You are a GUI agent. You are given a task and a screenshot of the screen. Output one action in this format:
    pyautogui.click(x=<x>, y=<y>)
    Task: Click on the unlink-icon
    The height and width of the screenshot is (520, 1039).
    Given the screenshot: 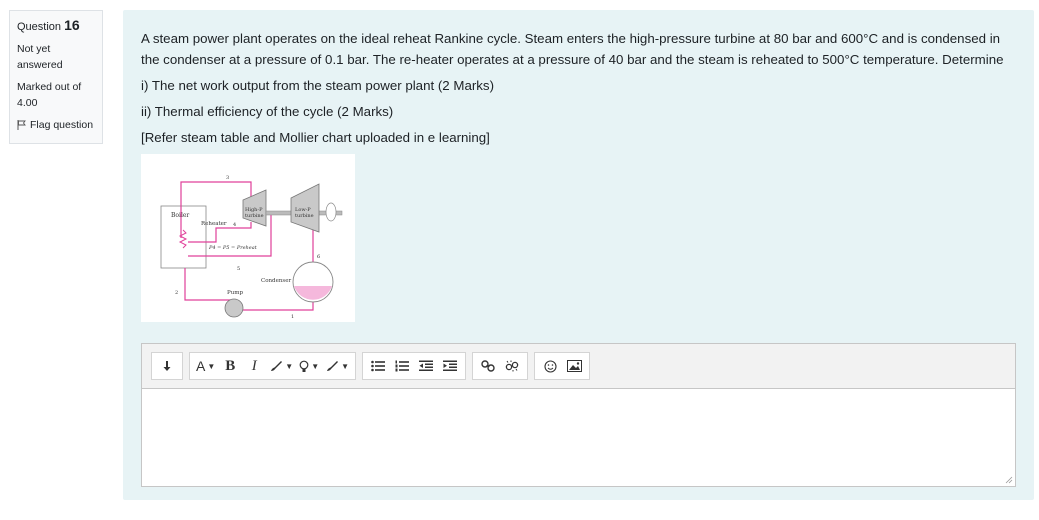 What is the action you would take?
    pyautogui.click(x=512, y=366)
    